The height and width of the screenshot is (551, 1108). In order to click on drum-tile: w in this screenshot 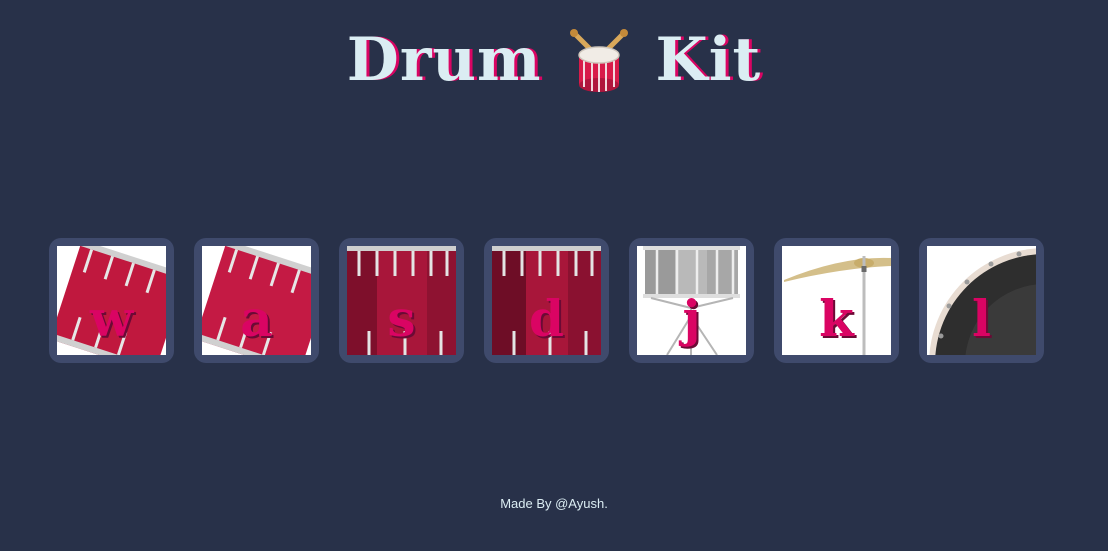, I will do `click(111, 300)`.